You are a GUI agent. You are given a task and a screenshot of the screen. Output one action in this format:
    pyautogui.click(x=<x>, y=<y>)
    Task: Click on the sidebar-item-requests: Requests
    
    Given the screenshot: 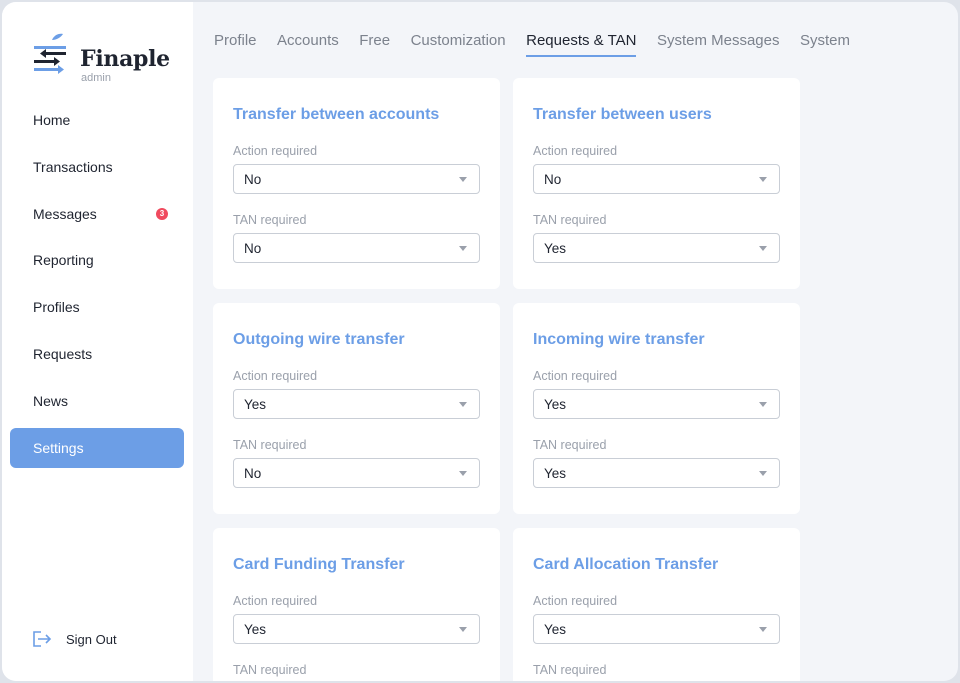 What is the action you would take?
    pyautogui.click(x=97, y=354)
    